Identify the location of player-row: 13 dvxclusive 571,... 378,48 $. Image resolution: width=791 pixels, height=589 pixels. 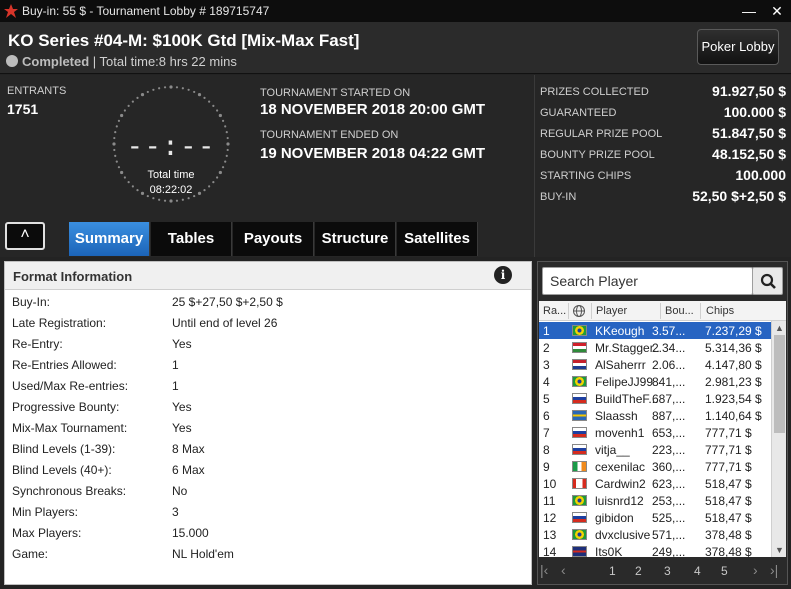
(655, 534).